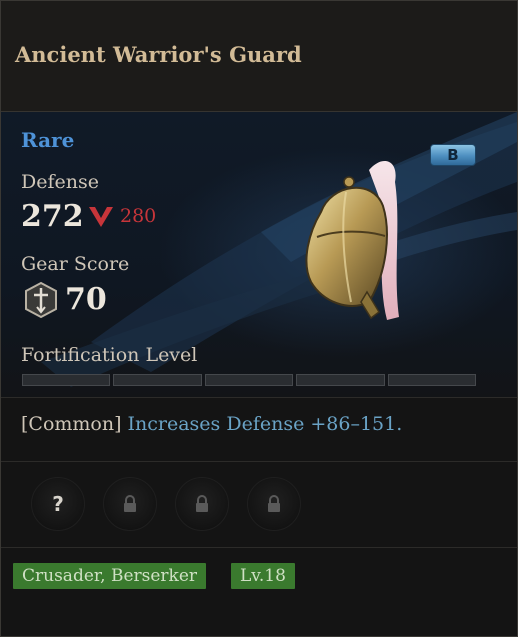 The image size is (518, 637). Describe the element at coordinates (138, 216) in the screenshot. I see `defense-compare-value: 280` at that location.